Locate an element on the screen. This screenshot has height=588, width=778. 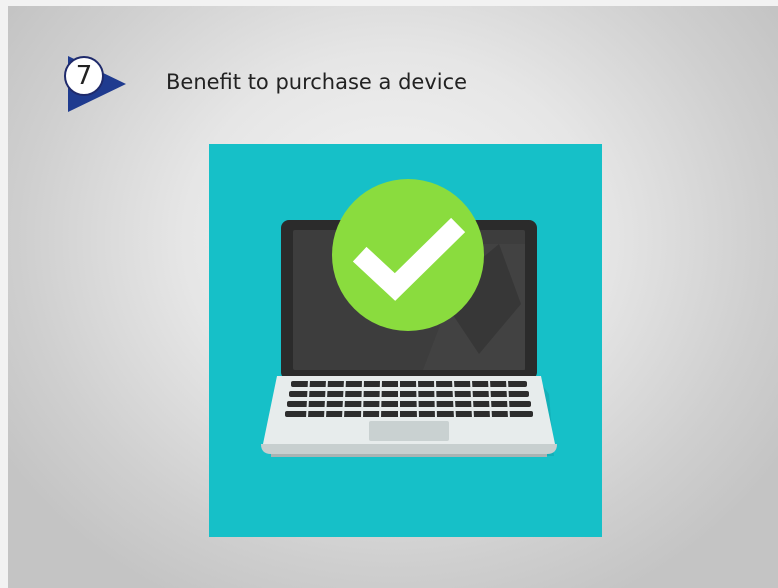
touchpad is located at coordinates (409, 431).